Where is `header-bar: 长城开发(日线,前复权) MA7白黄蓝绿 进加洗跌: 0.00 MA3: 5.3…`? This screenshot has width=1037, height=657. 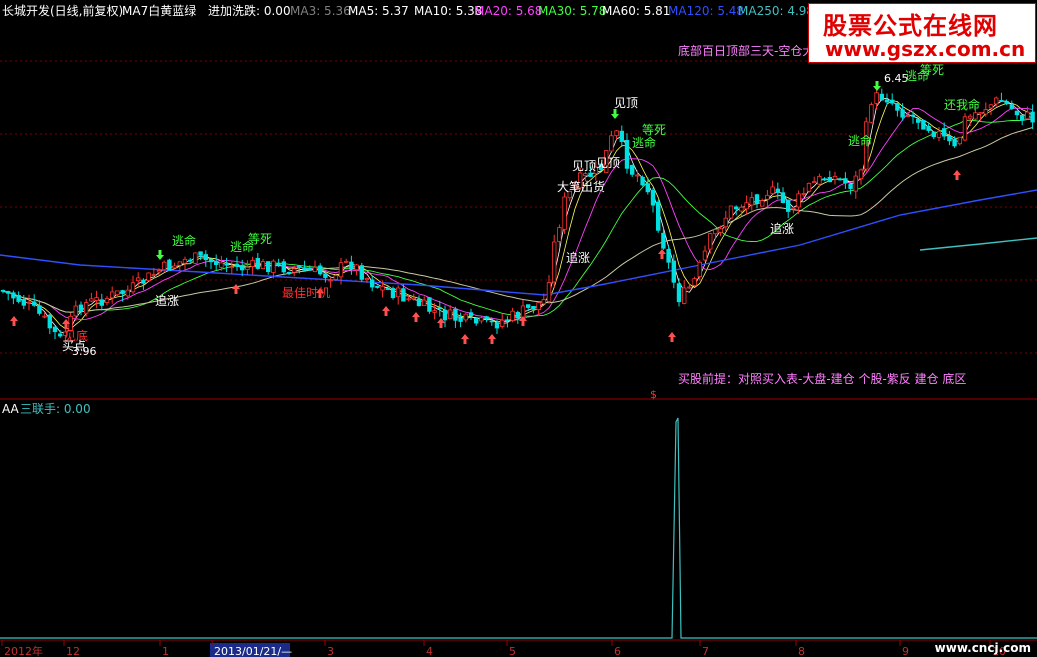
header-bar: 长城开发(日线,前复权) MA7白黄蓝绿 进加洗跌: 0.00 MA3: 5.3… is located at coordinates (408, 10).